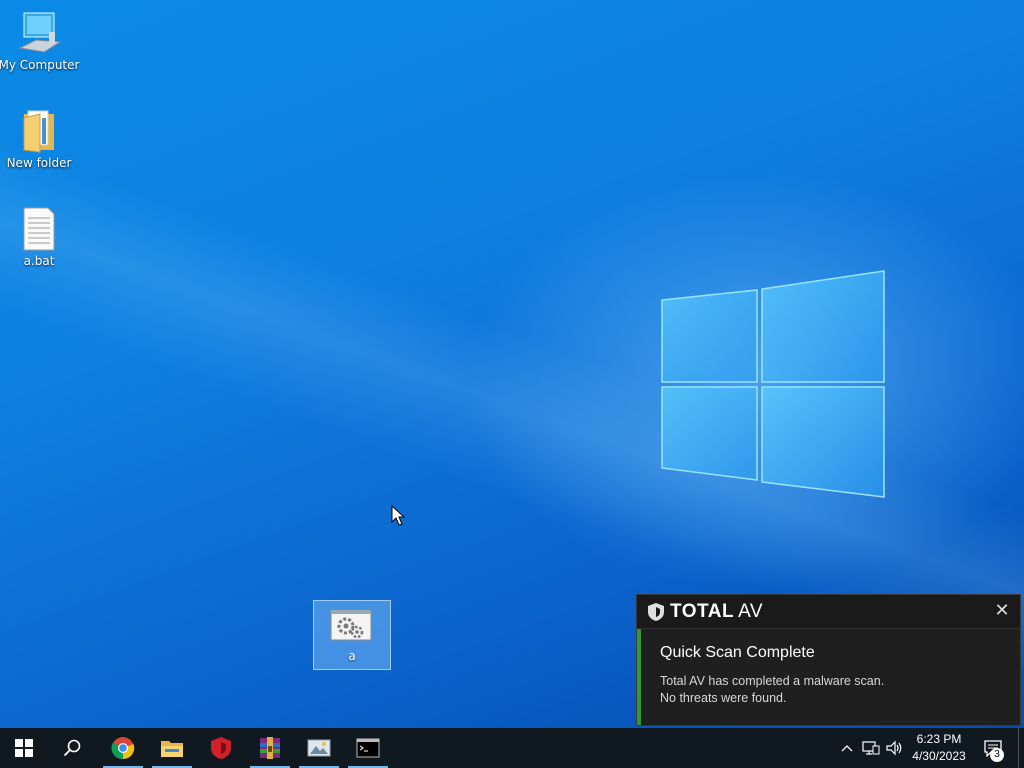  I want to click on notification-message-line-1: Total AV has completed a malware scan., so click(772, 681).